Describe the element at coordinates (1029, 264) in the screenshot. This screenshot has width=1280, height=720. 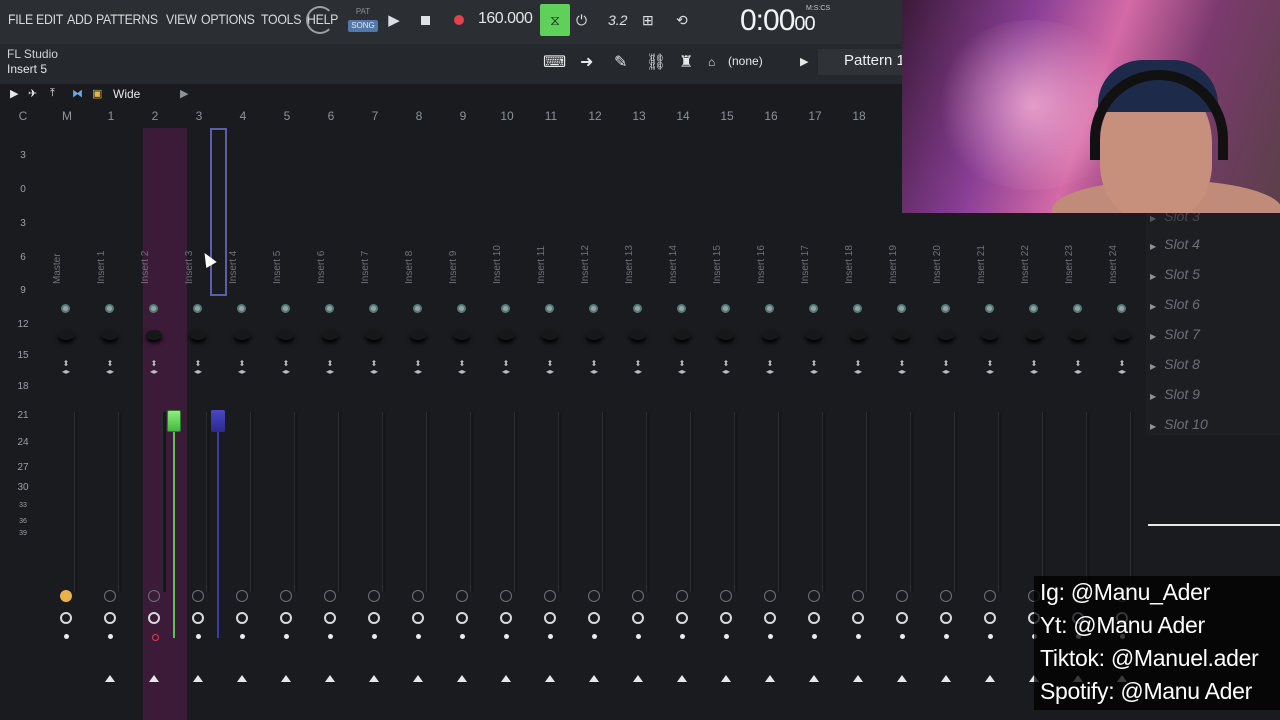
I see `strip-name: Insert 22` at that location.